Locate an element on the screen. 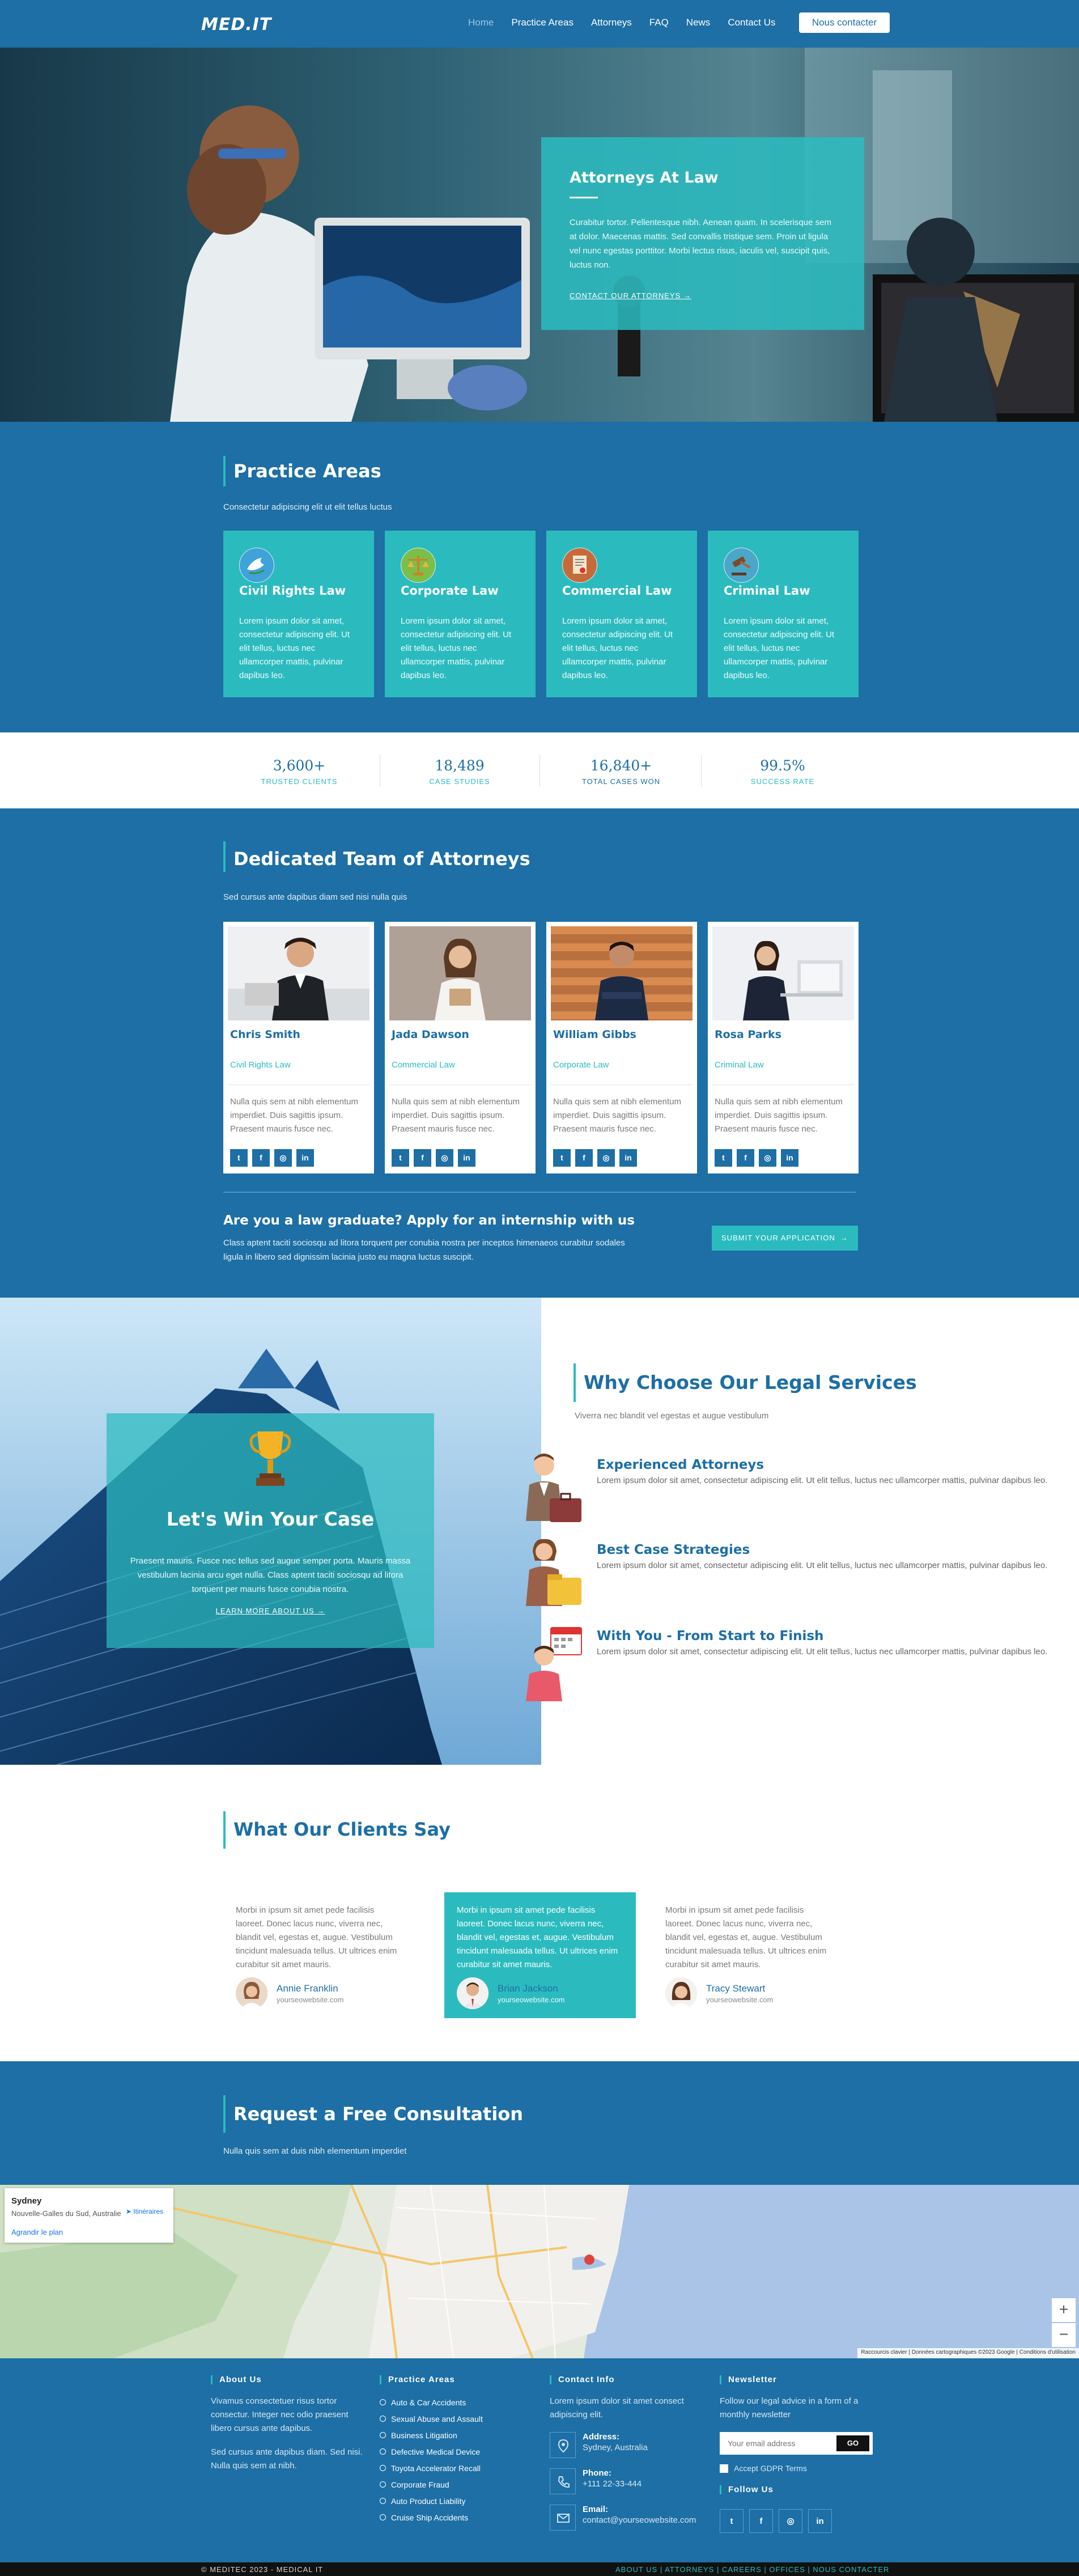 The height and width of the screenshot is (2576, 1079). site-logo: MED.IT is located at coordinates (236, 25).